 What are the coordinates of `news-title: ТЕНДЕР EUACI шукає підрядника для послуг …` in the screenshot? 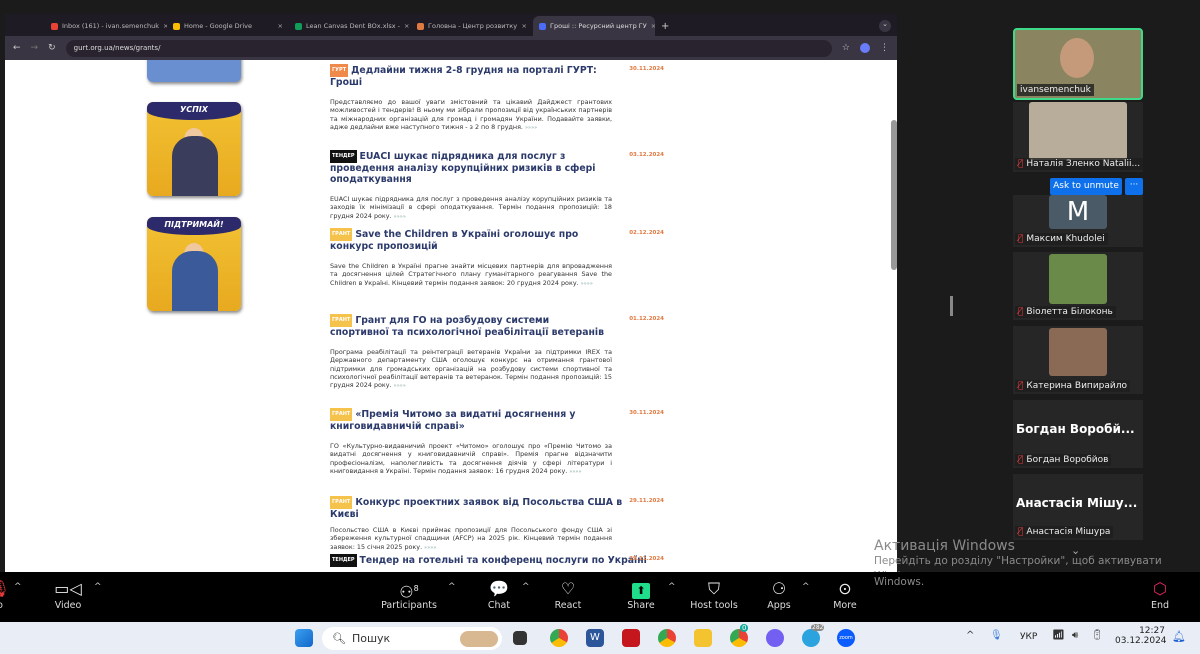 It's located at (470, 167).